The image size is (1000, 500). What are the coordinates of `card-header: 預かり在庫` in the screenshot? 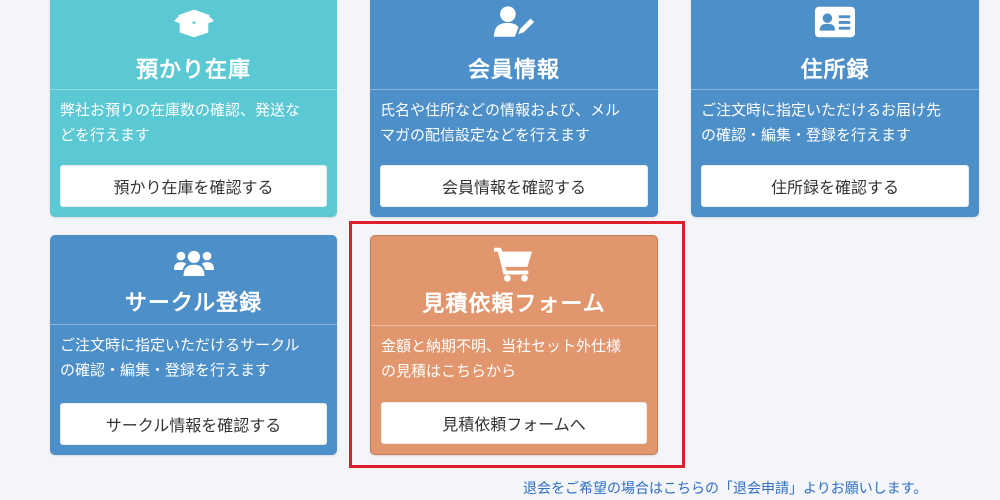 It's located at (193, 45).